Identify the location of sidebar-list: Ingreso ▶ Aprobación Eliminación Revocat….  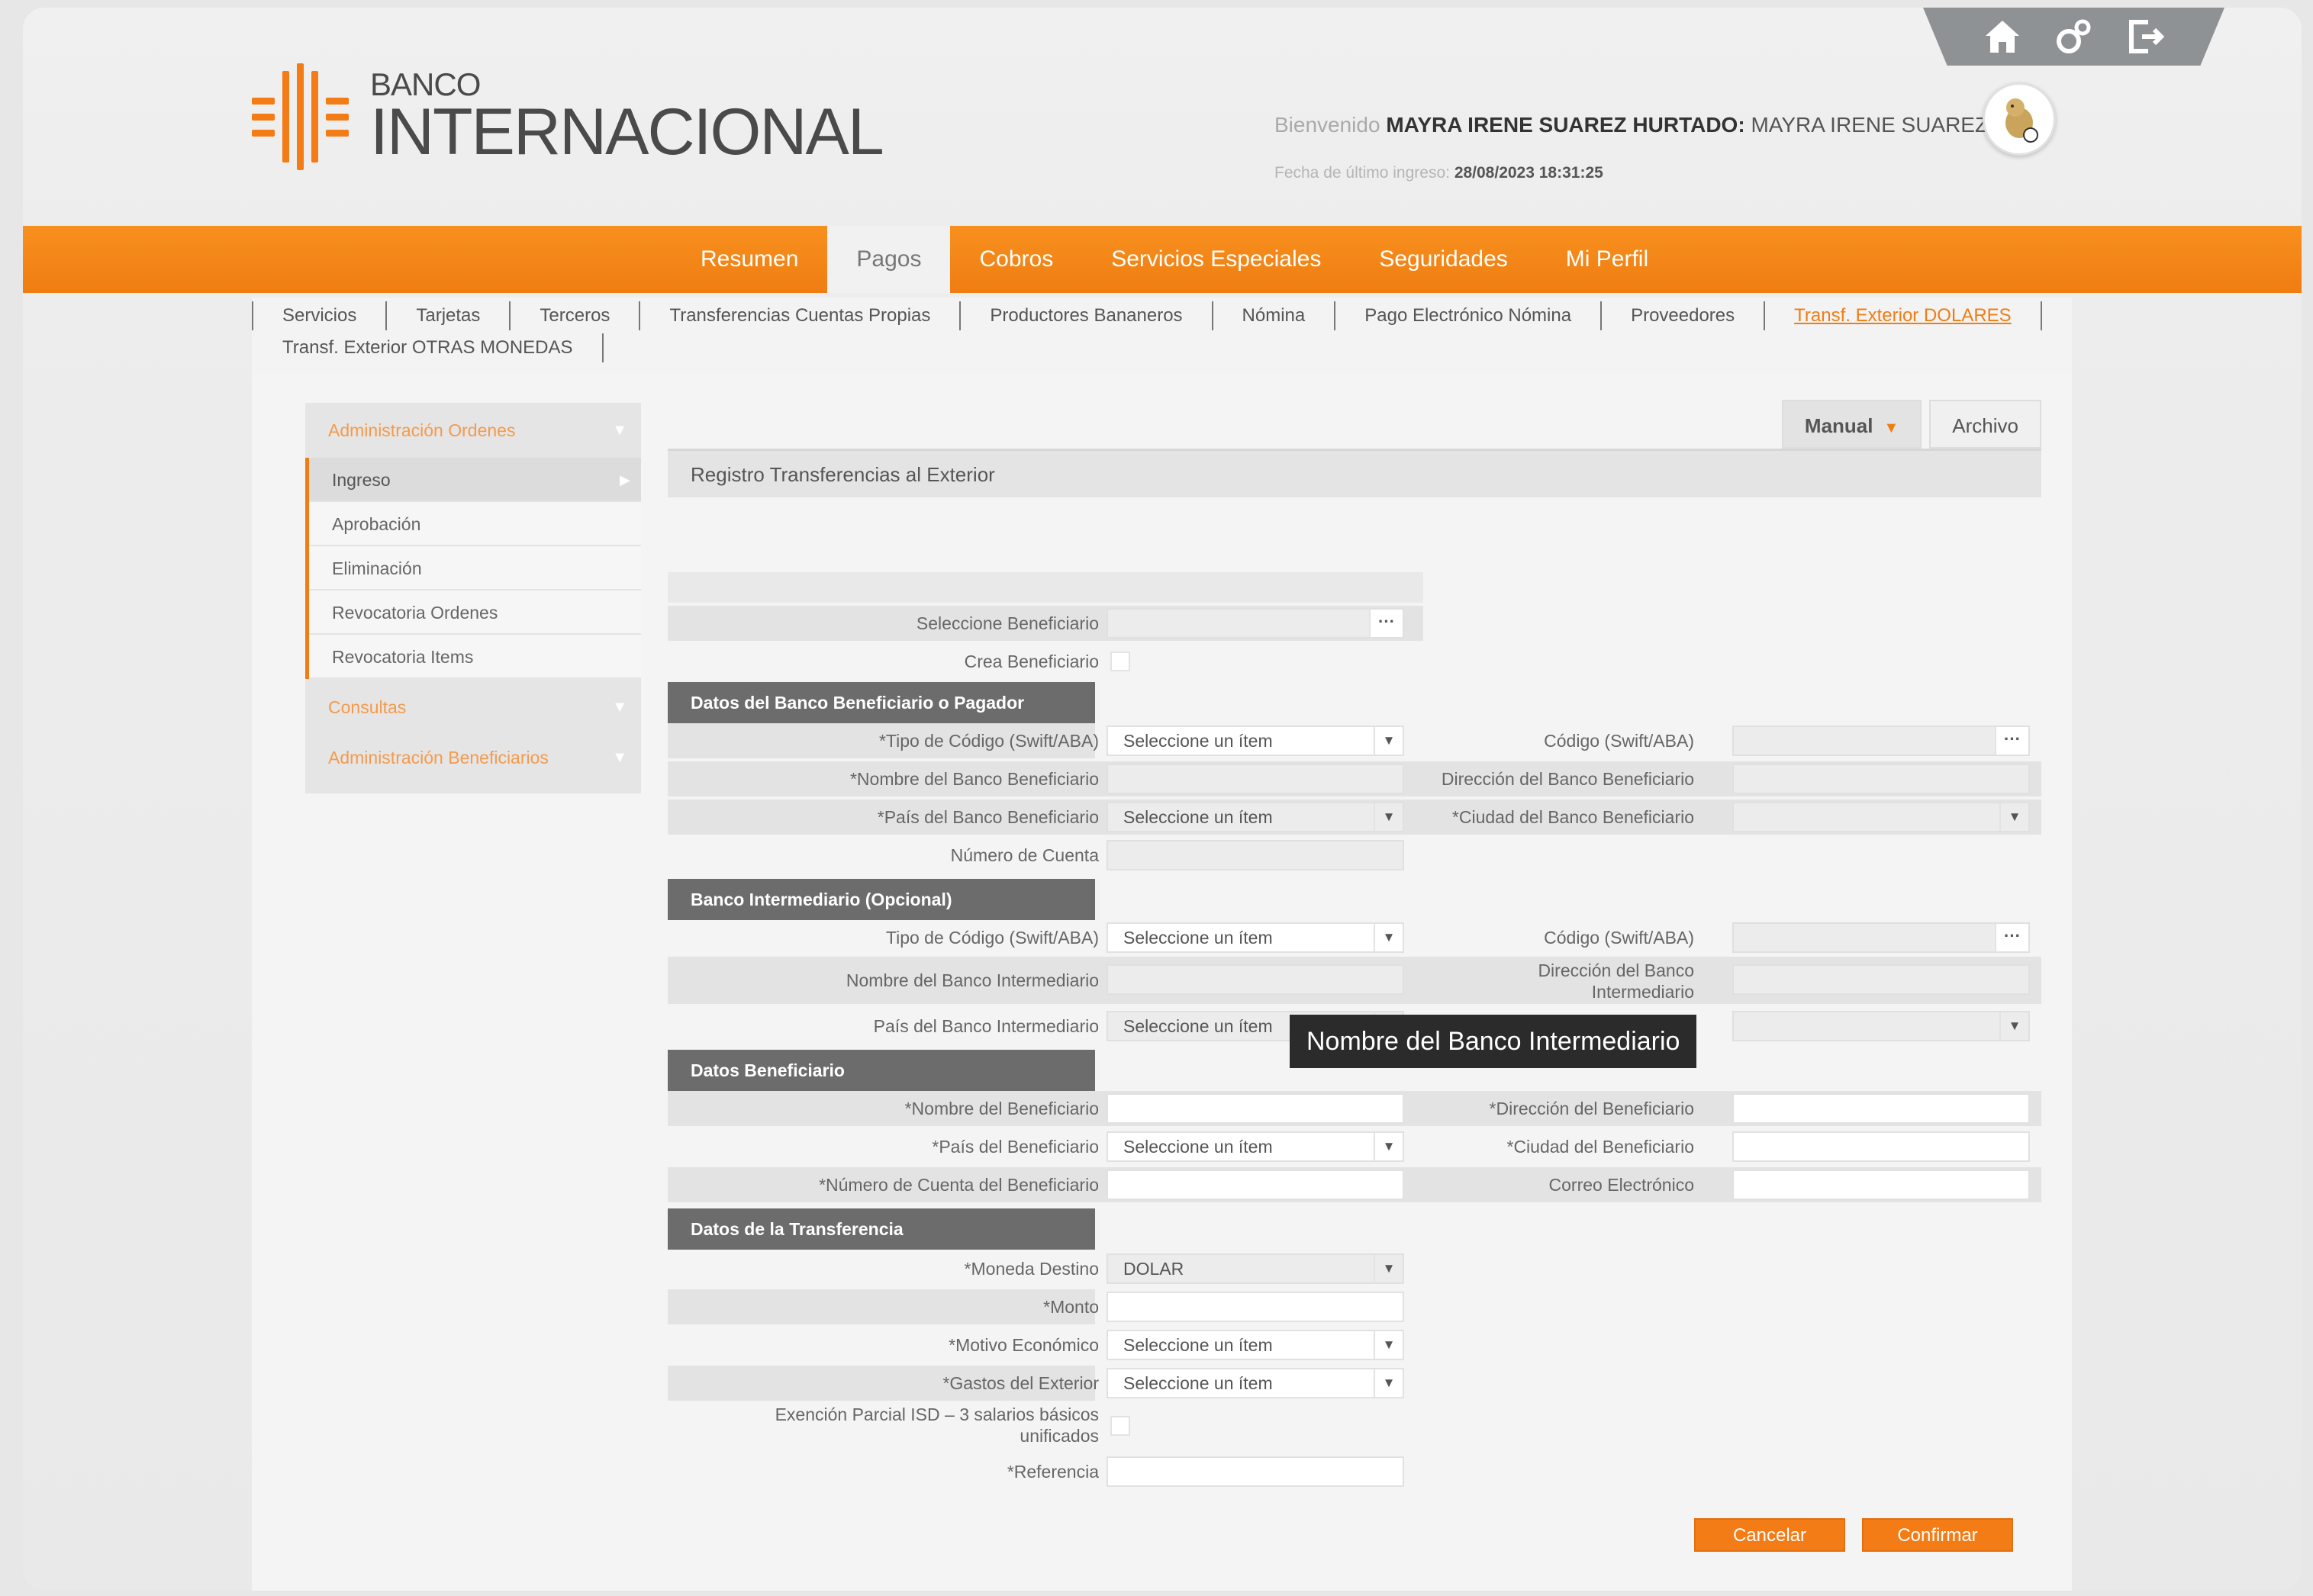
(473, 568).